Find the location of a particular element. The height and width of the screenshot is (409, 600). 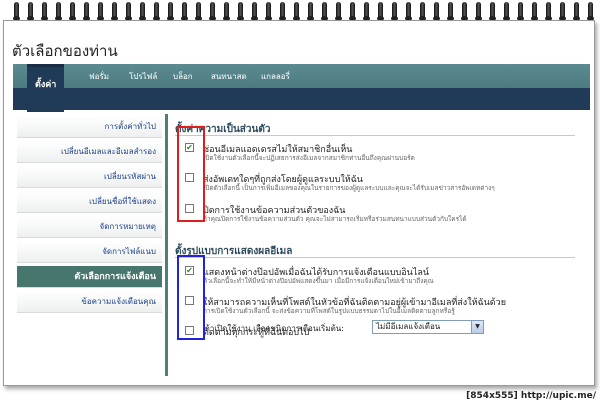

tab-gallery: แกลลอรี่ is located at coordinates (275, 76).